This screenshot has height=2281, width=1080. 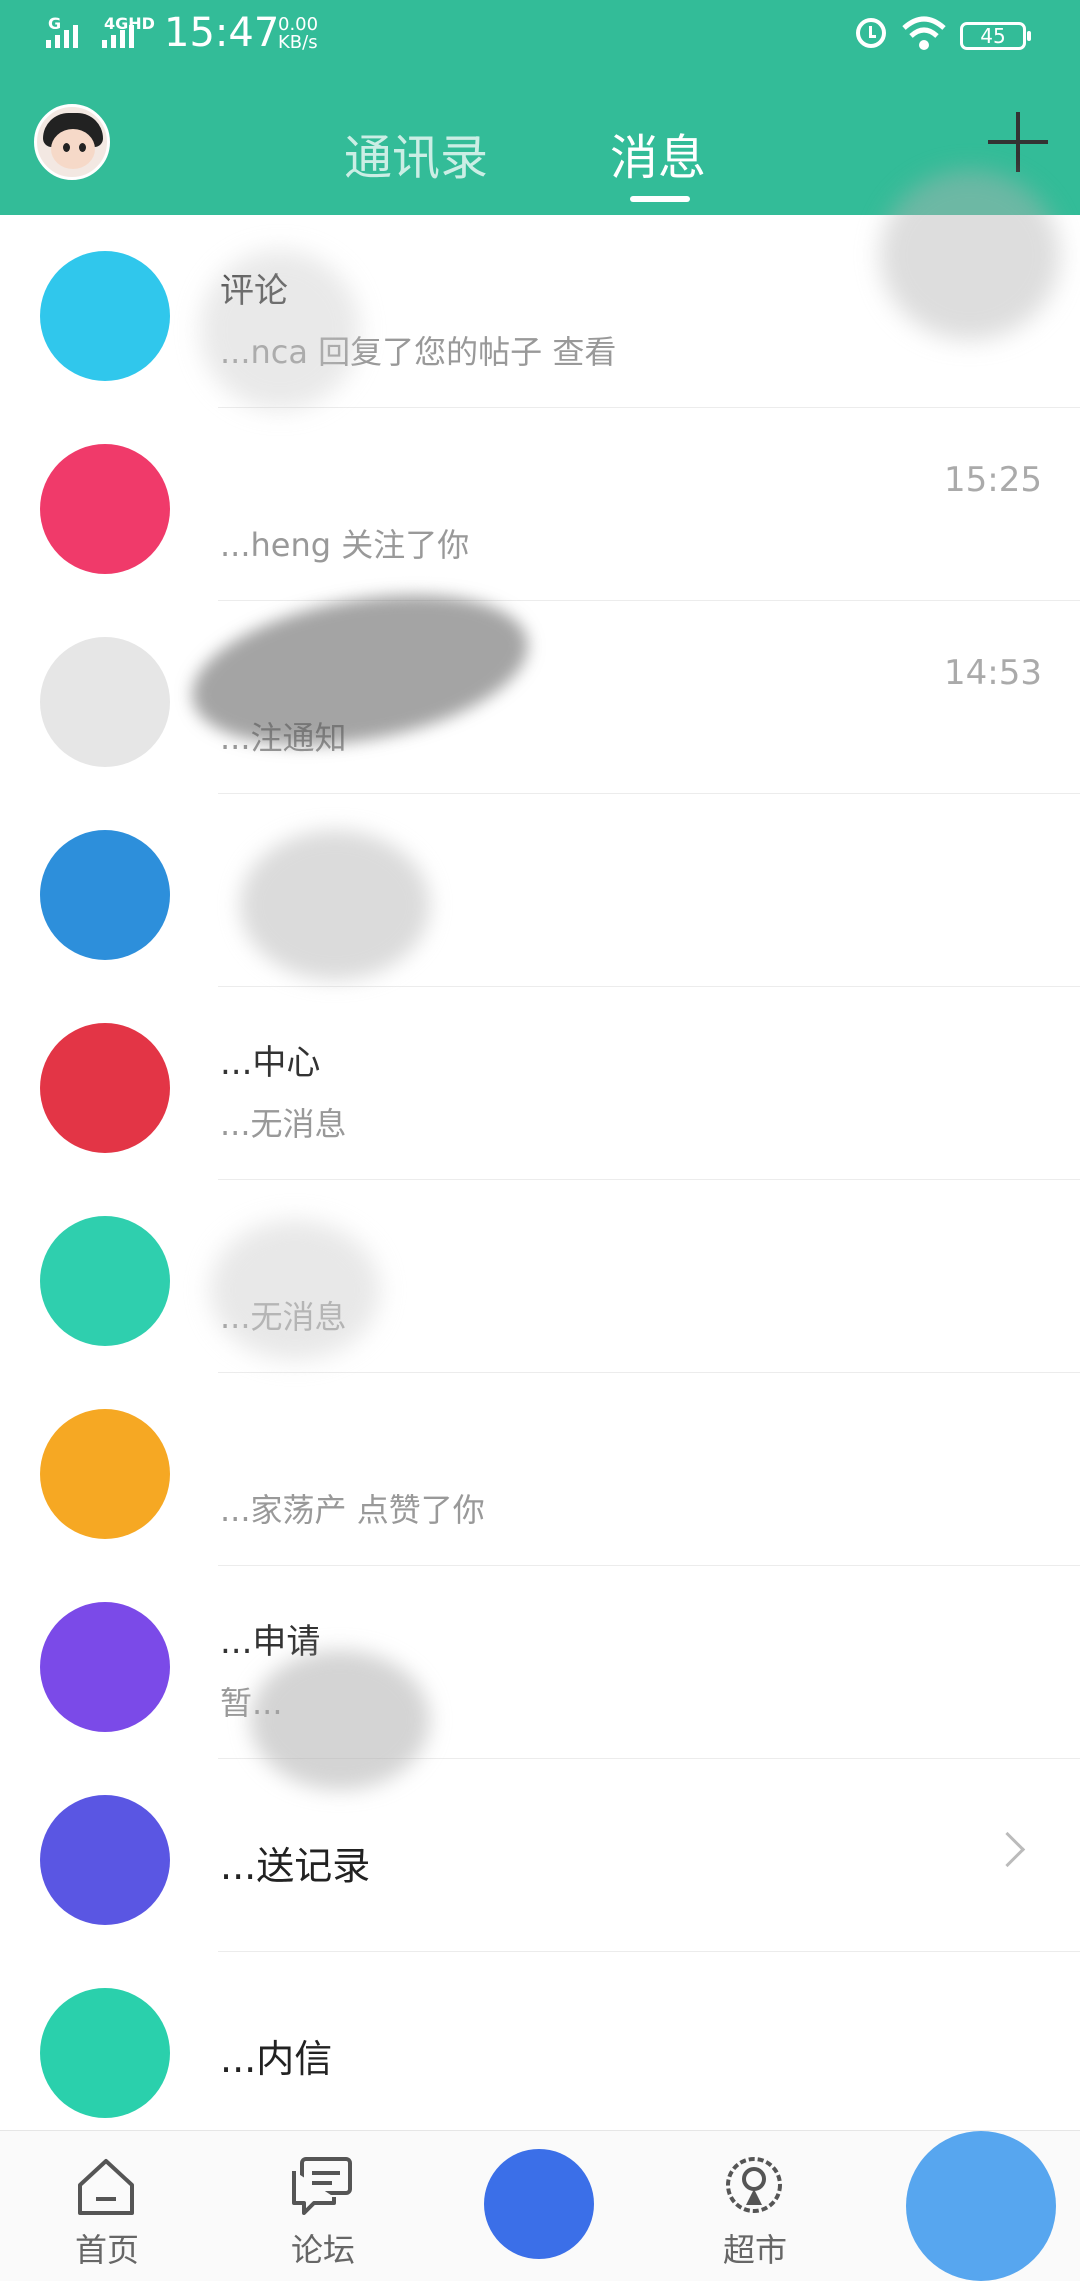 What do you see at coordinates (105, 316) in the screenshot?
I see `chat-bubble-icon` at bounding box center [105, 316].